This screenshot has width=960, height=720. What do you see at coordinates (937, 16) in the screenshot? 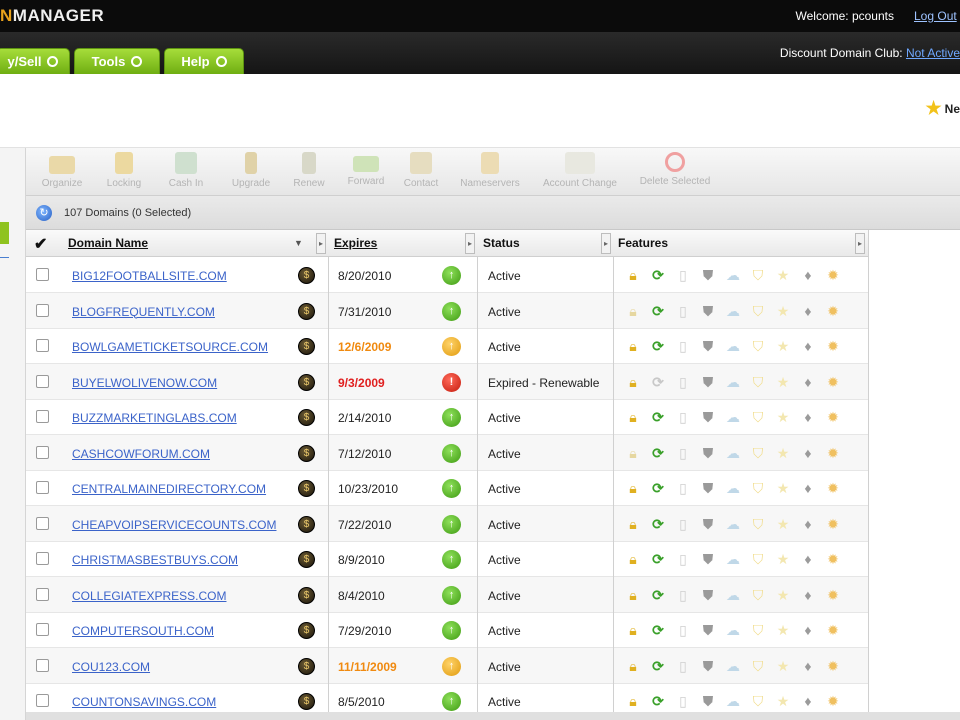
I see `logout-link: Log Out` at bounding box center [937, 16].